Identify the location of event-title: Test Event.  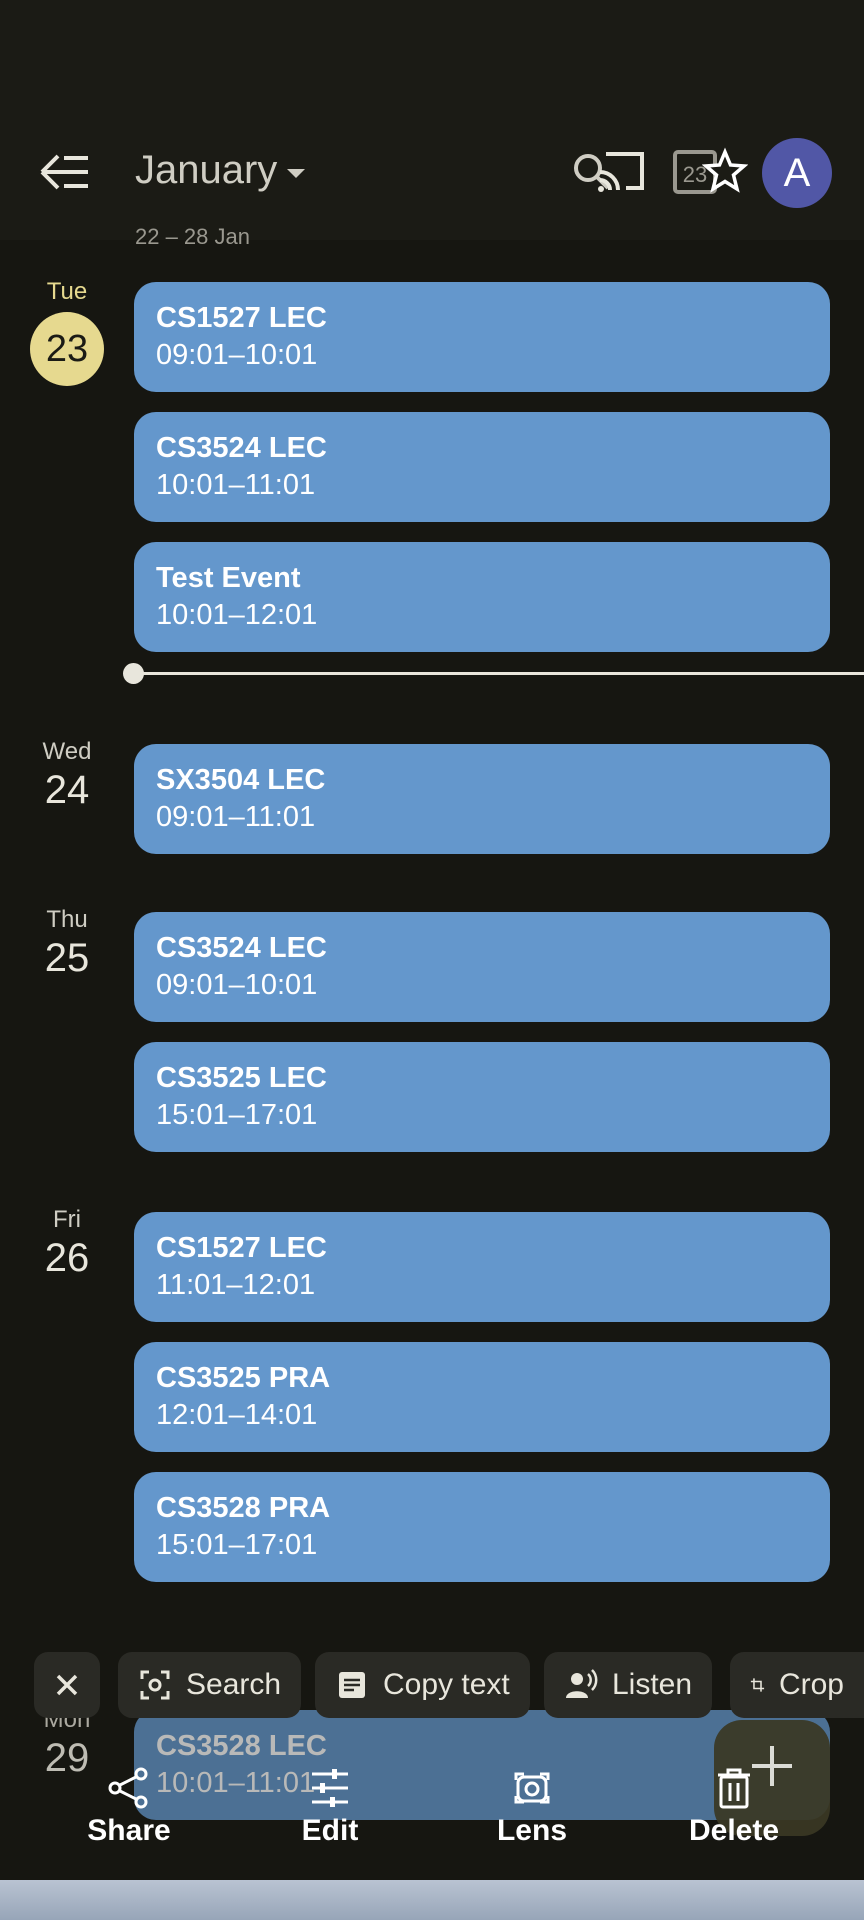
(228, 578).